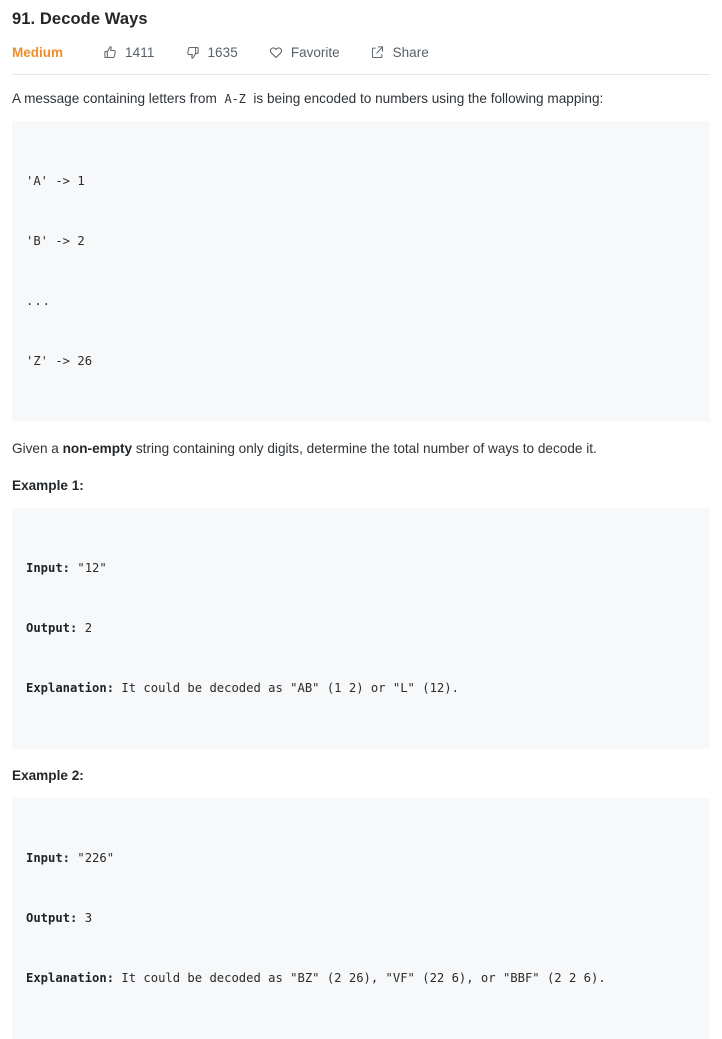  I want to click on favorite-button: Favorite, so click(304, 52).